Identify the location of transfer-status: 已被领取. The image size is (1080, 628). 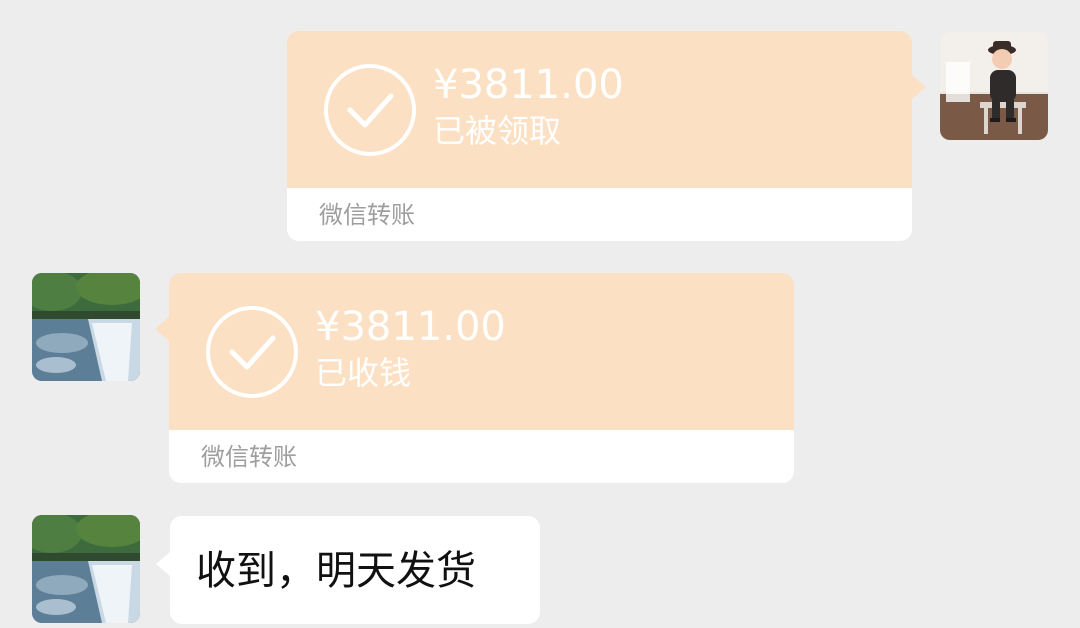
(497, 131).